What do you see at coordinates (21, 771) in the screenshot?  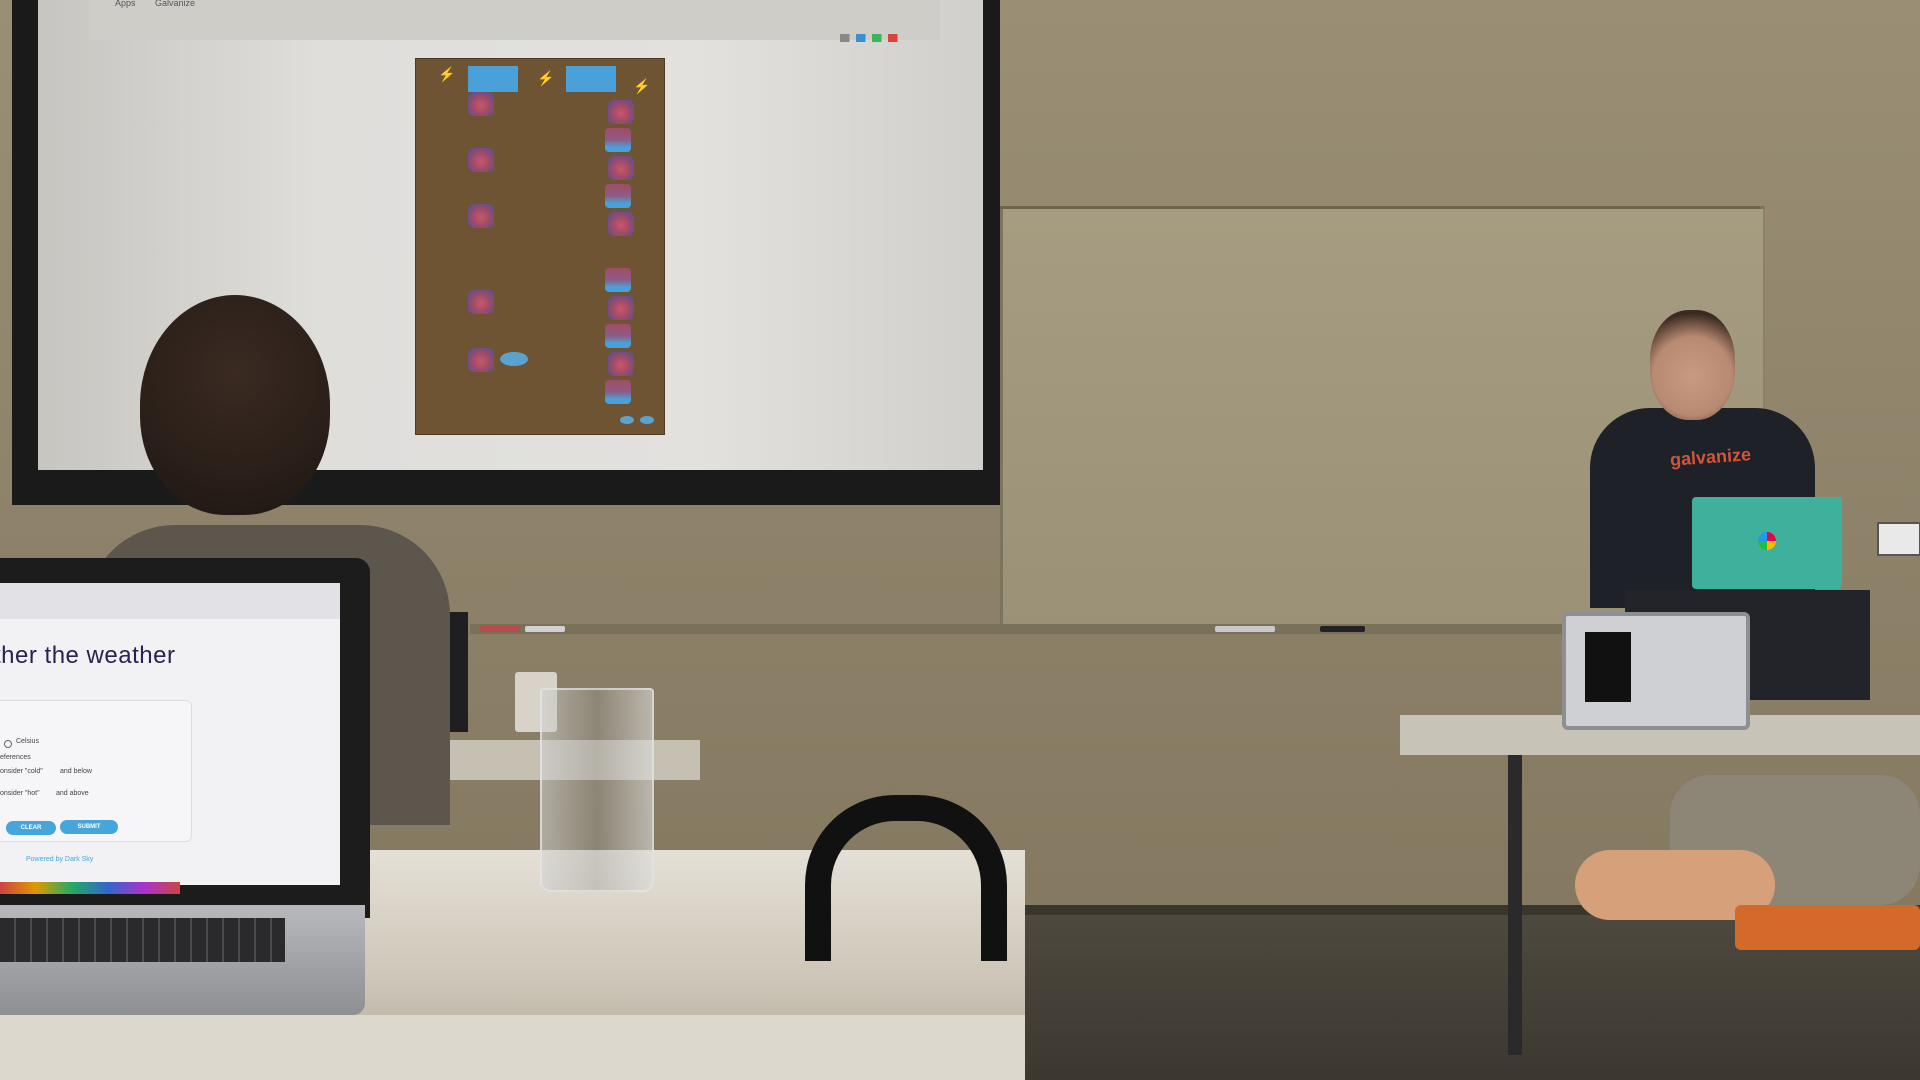 I see `cold-threshold-label: onsider "cold"` at bounding box center [21, 771].